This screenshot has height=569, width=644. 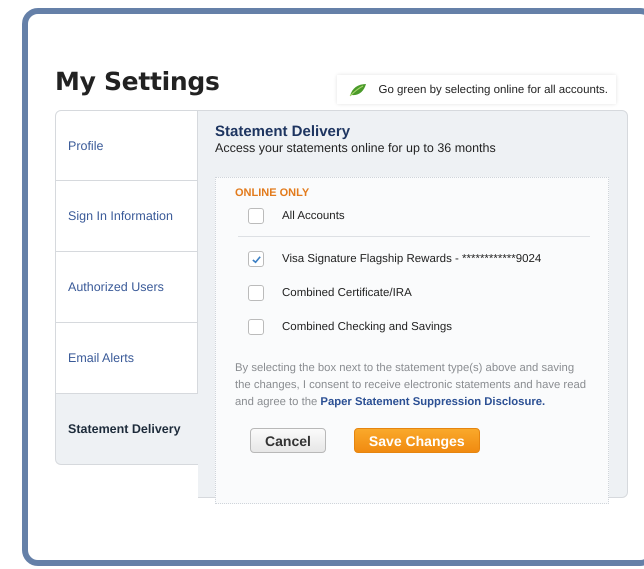 I want to click on checkmark-icon, so click(x=256, y=259).